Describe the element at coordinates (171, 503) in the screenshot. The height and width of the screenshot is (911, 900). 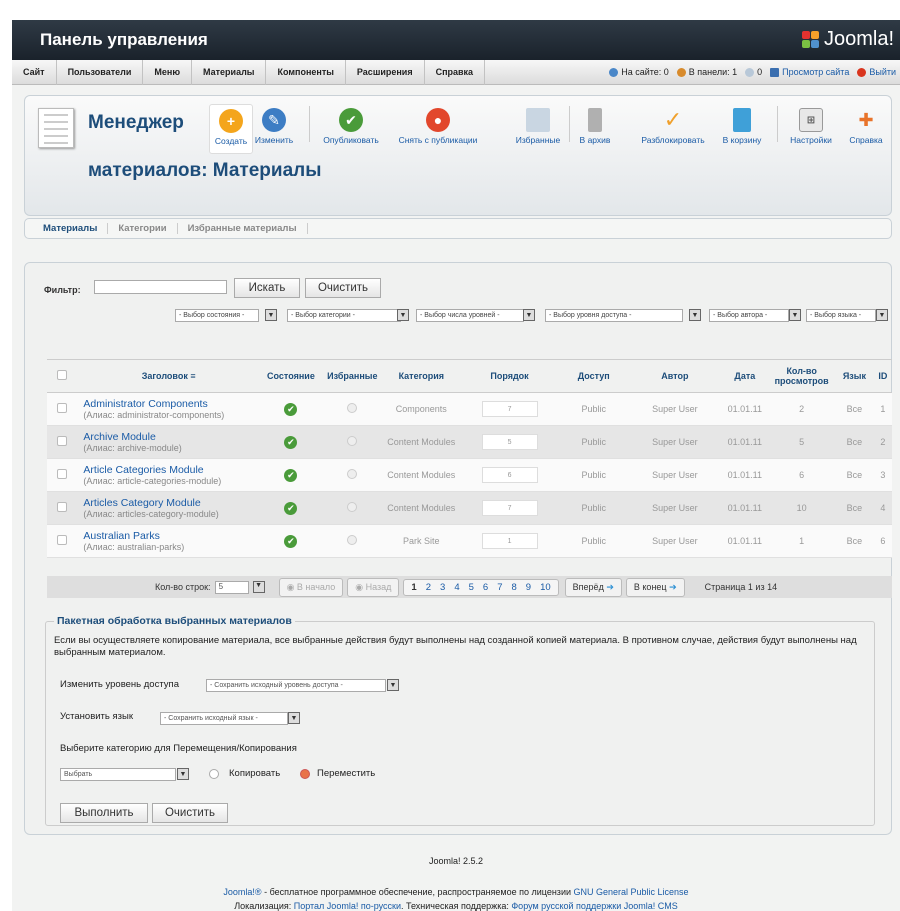
I see `article-title-link: Articles Category Module` at that location.